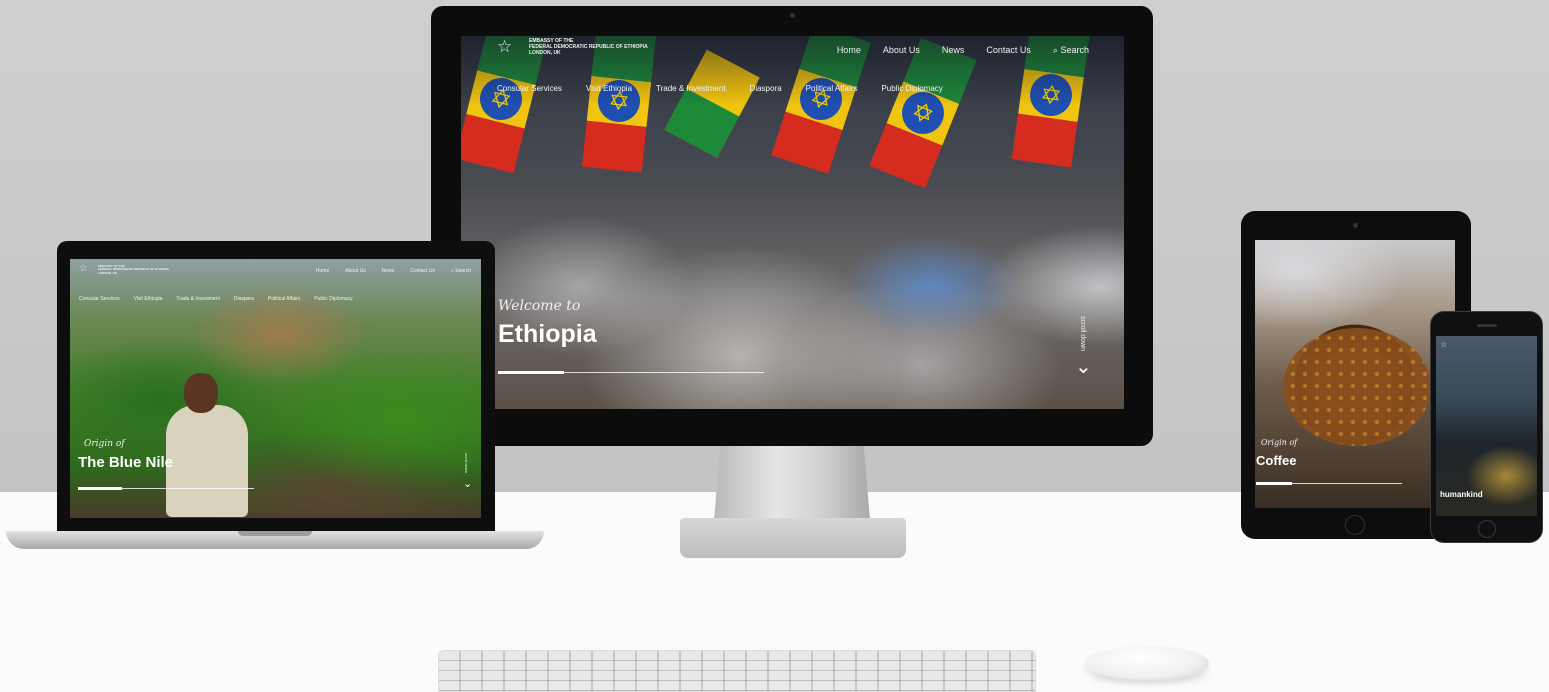  What do you see at coordinates (547, 334) in the screenshot?
I see `hero-title: Ethiopia` at bounding box center [547, 334].